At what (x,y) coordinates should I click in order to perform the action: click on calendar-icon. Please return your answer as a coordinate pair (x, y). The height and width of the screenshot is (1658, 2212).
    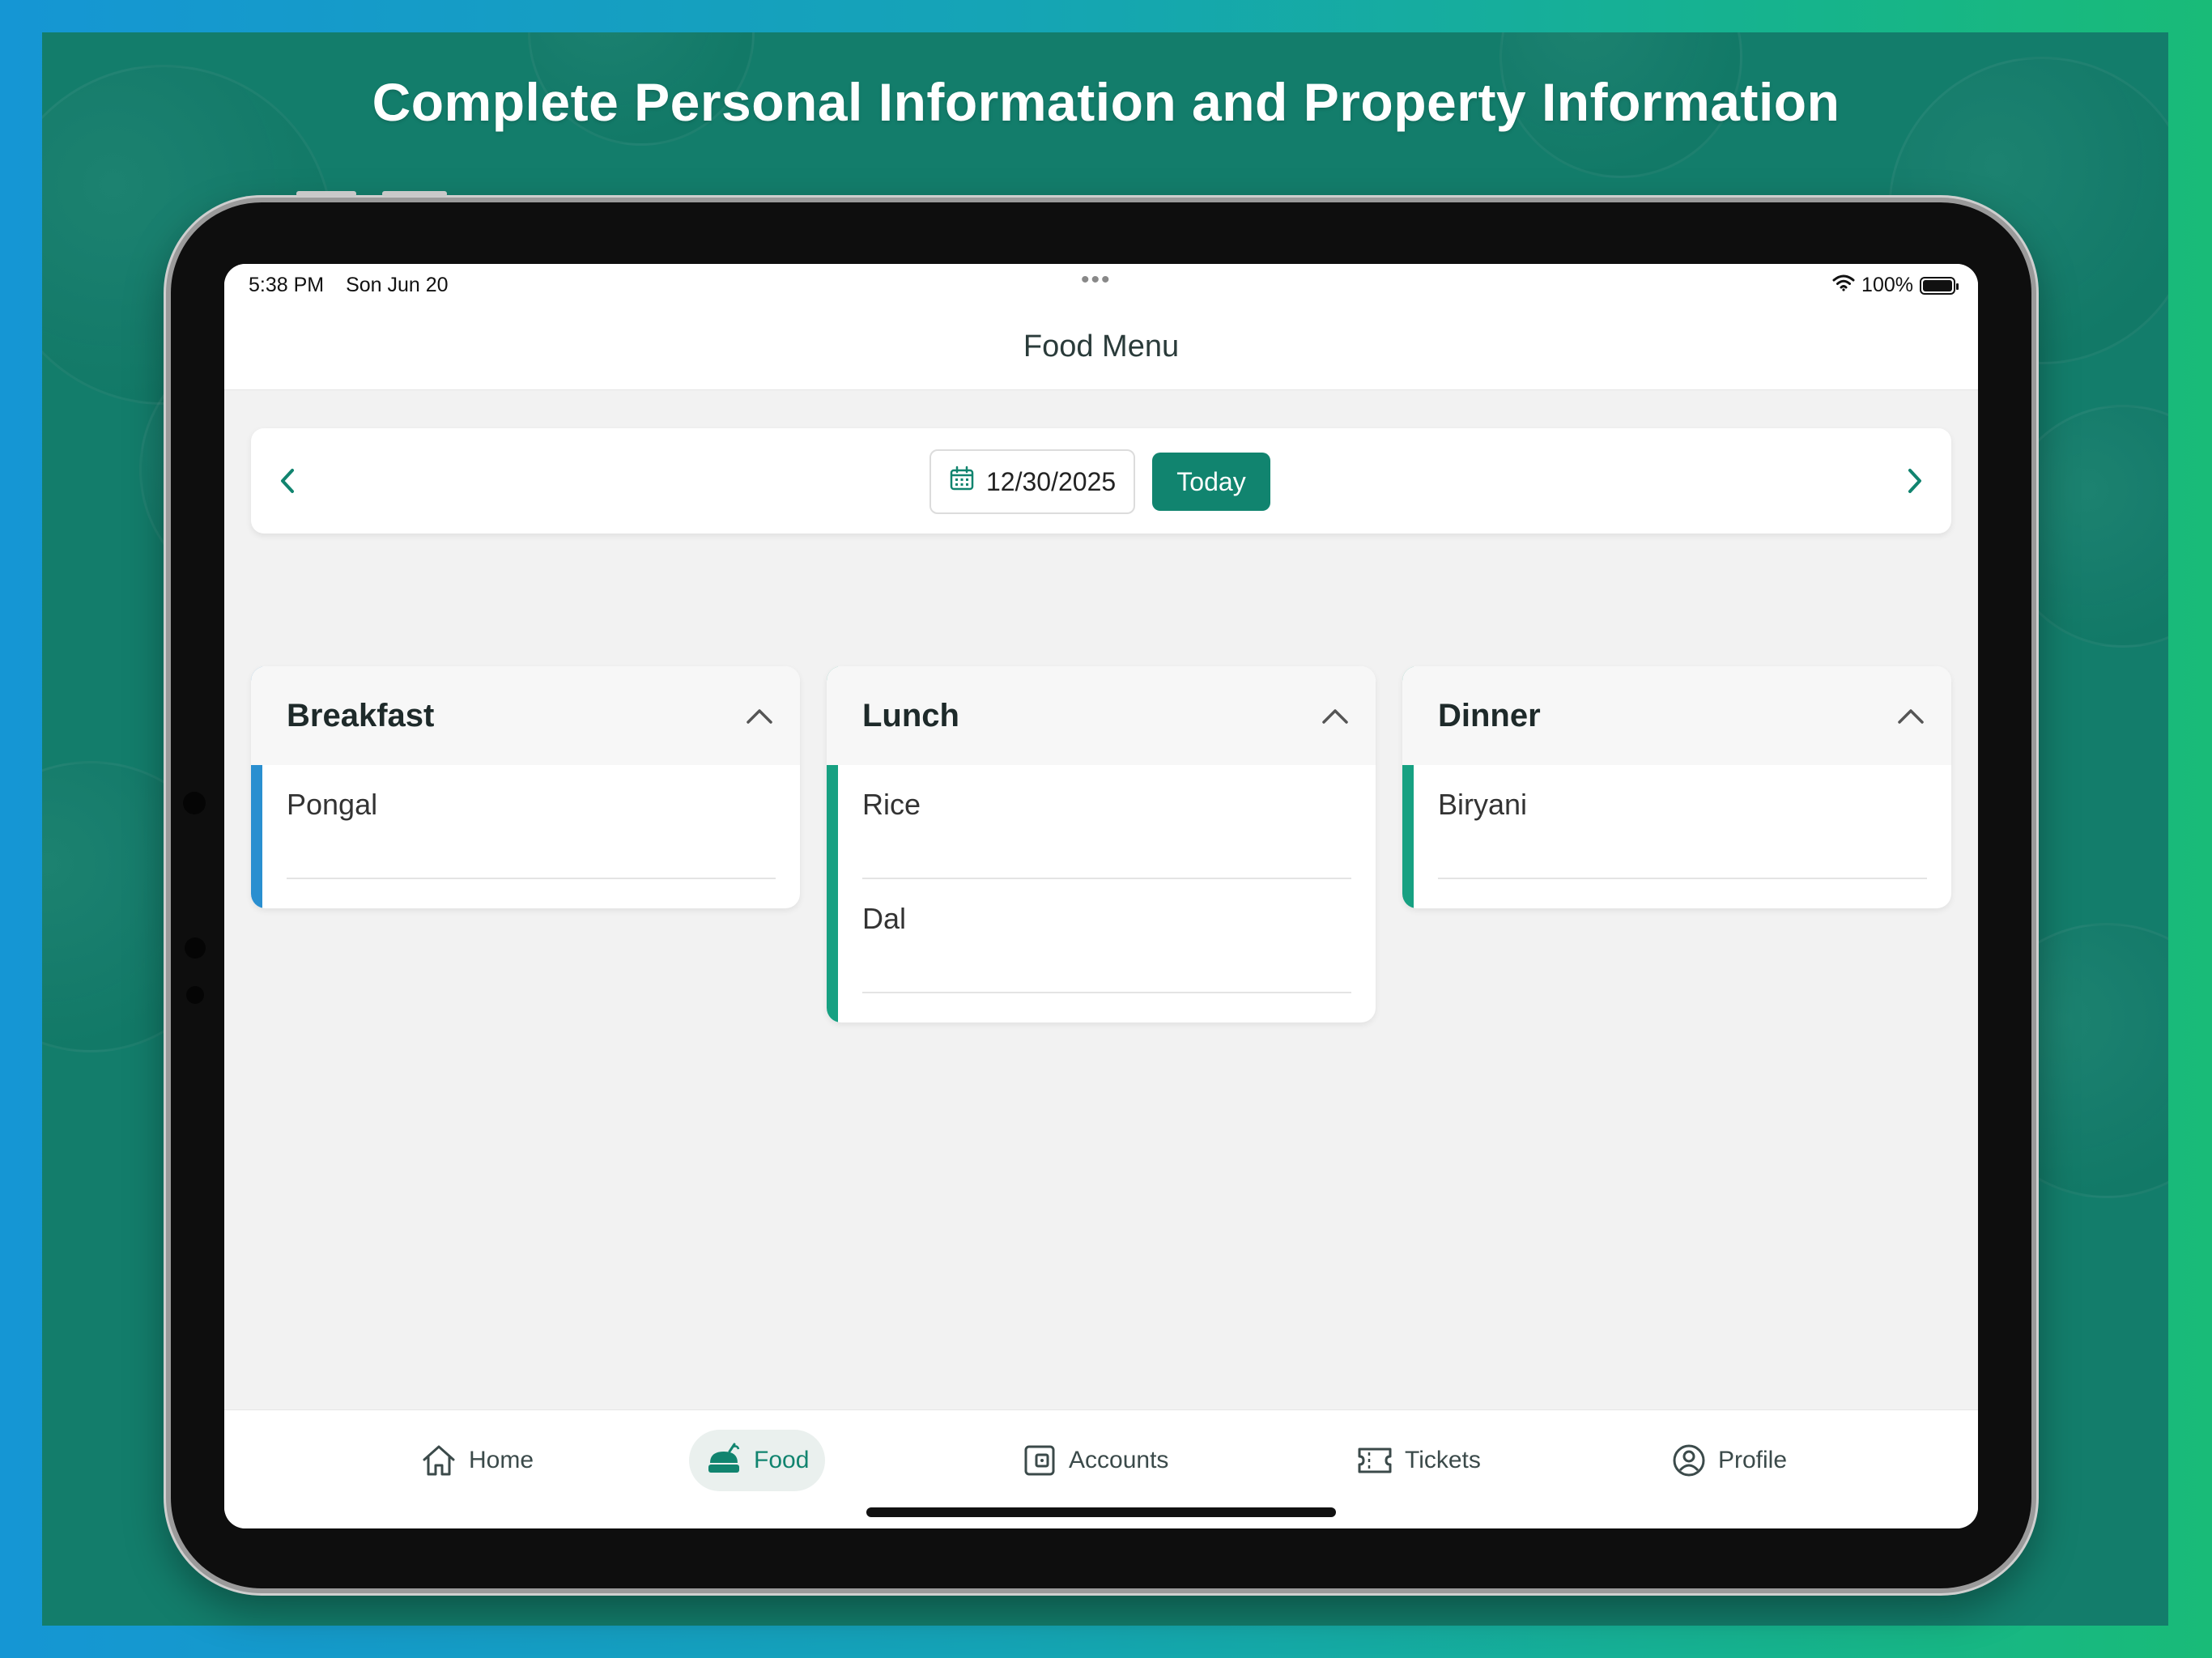
    Looking at the image, I should click on (962, 482).